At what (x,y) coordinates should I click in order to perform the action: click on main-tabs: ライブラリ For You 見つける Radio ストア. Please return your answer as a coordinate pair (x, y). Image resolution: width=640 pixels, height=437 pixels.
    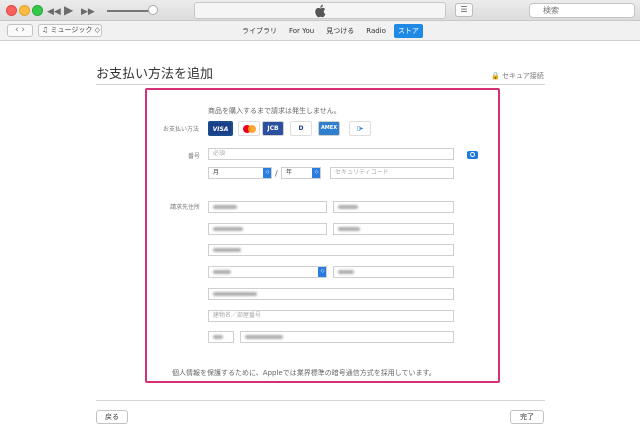
    Looking at the image, I should click on (330, 31).